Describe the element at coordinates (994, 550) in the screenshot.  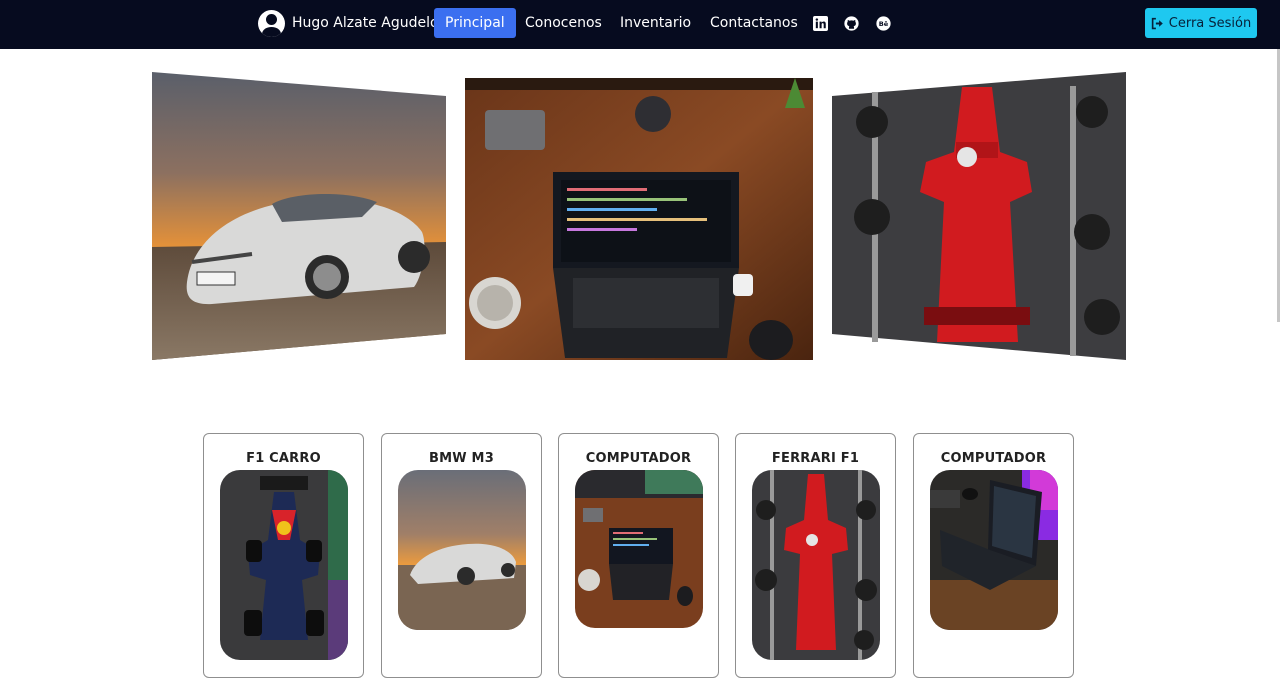
I see `card-image-gaming-laptop` at that location.